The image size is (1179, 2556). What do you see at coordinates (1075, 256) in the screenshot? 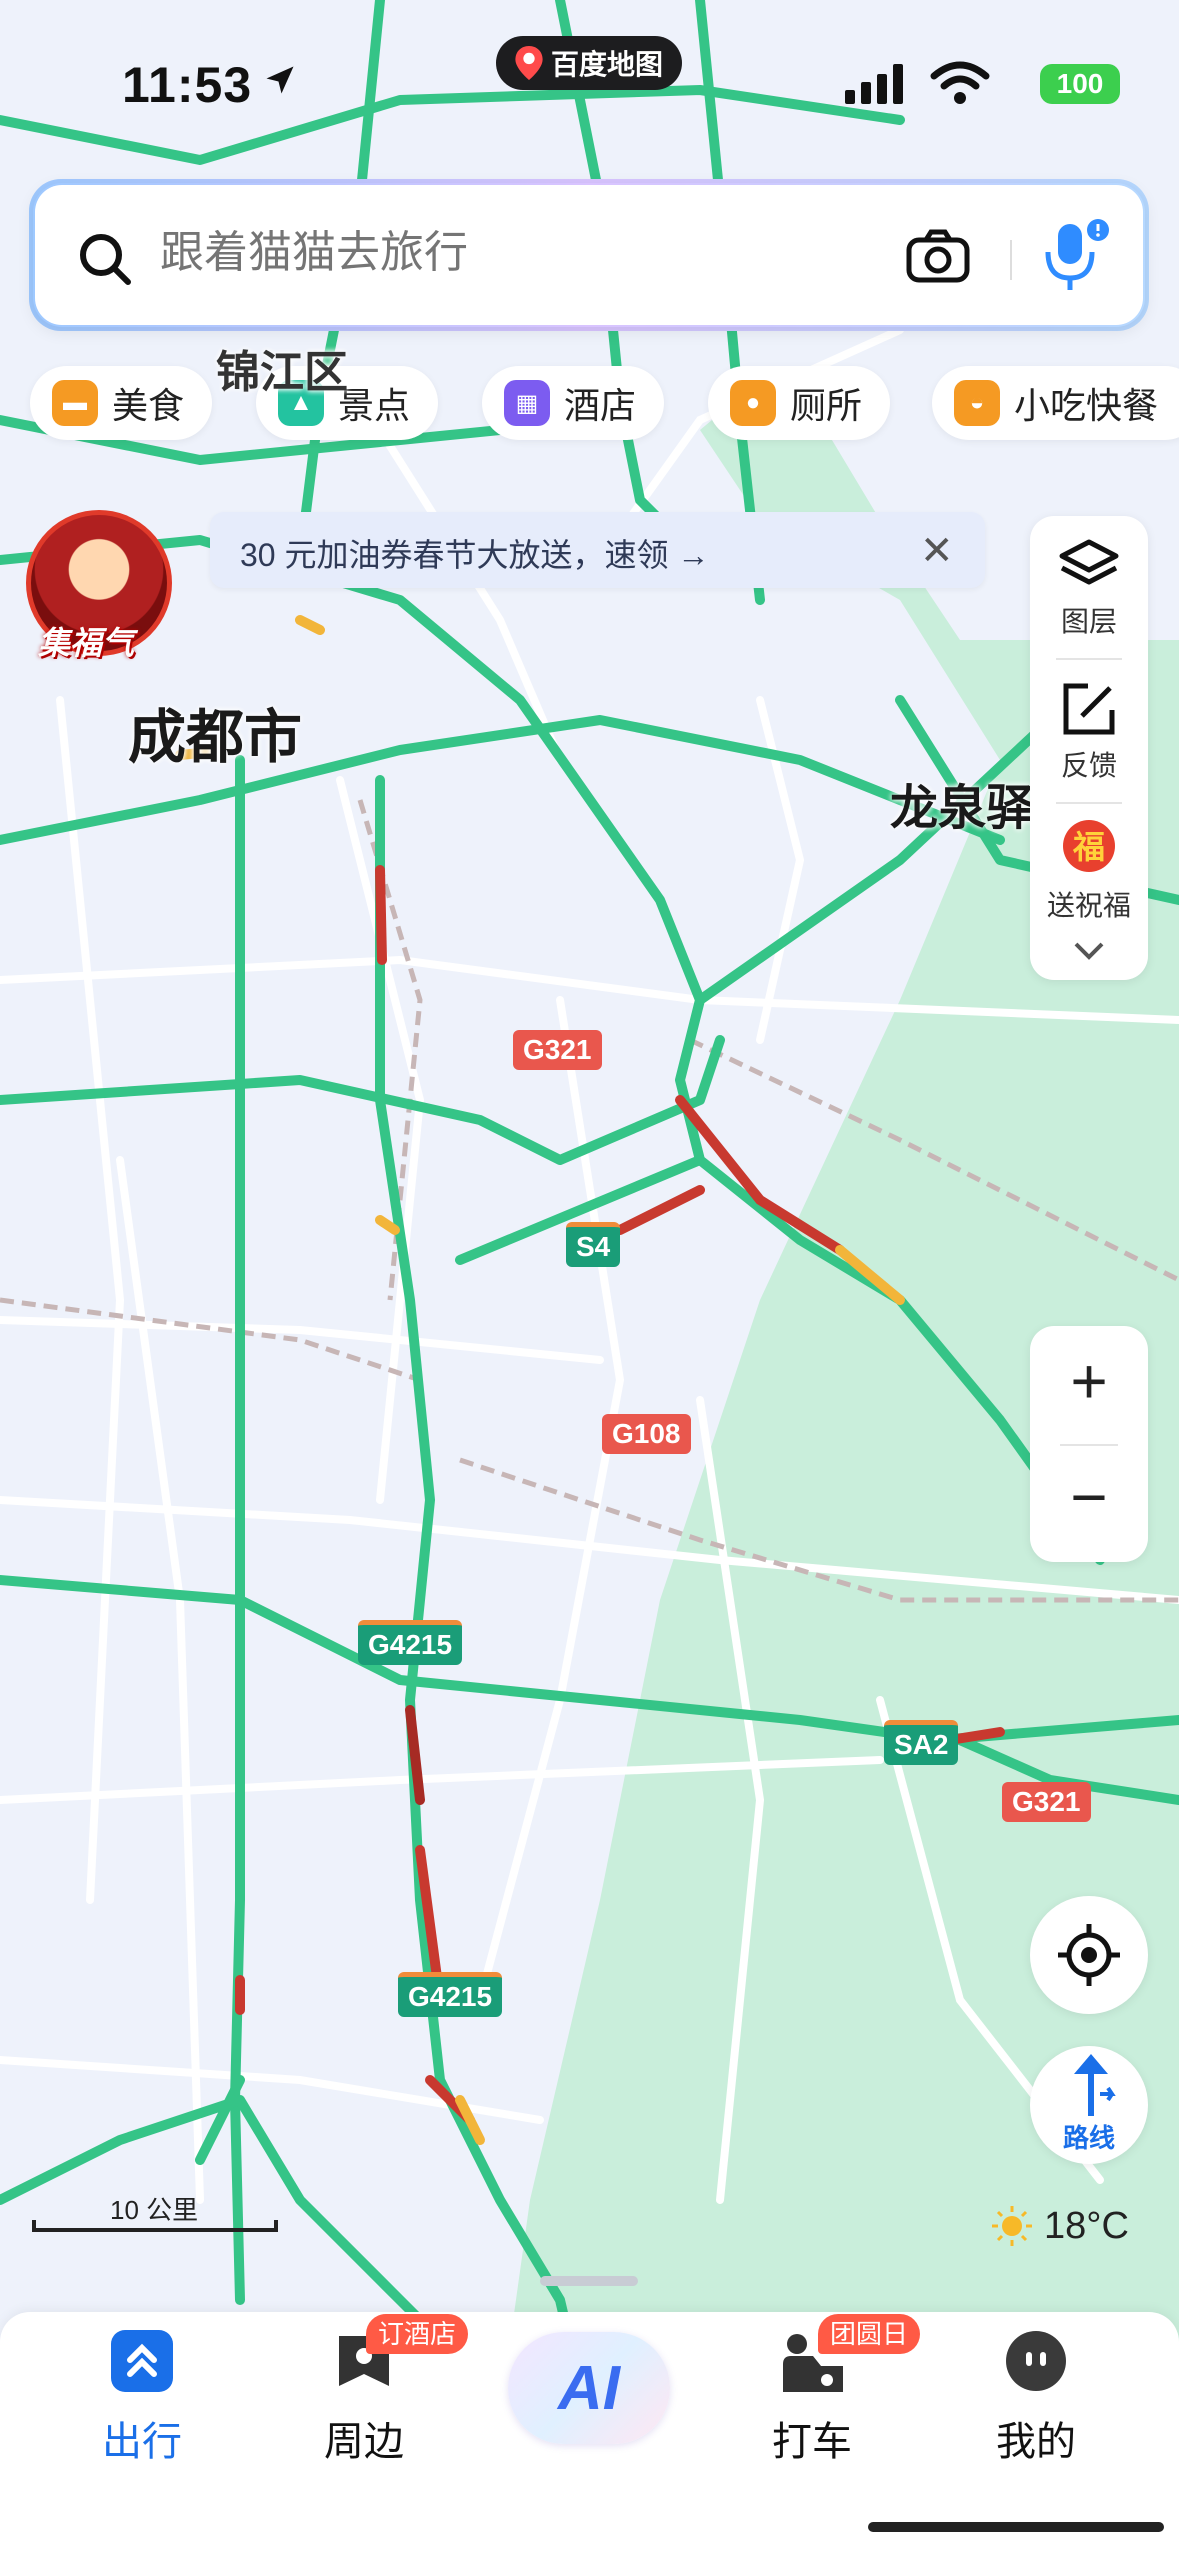
I see `microphone-icon` at bounding box center [1075, 256].